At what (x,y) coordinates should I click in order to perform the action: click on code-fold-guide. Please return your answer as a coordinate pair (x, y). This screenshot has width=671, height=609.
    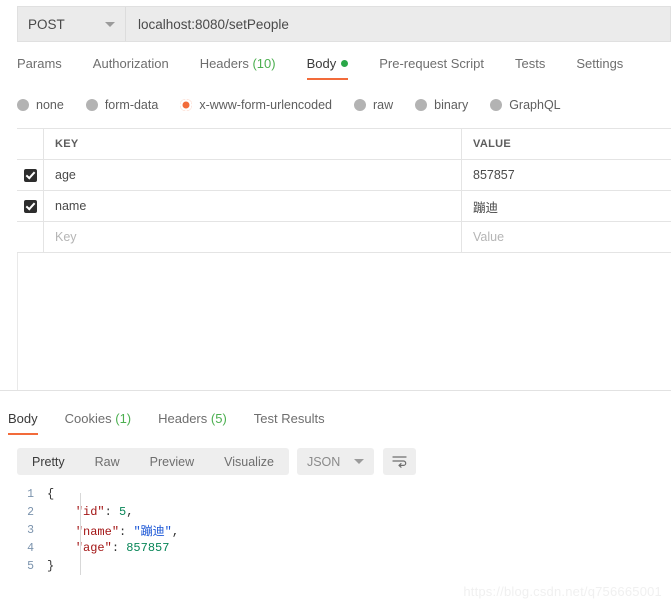
    Looking at the image, I should click on (80, 534).